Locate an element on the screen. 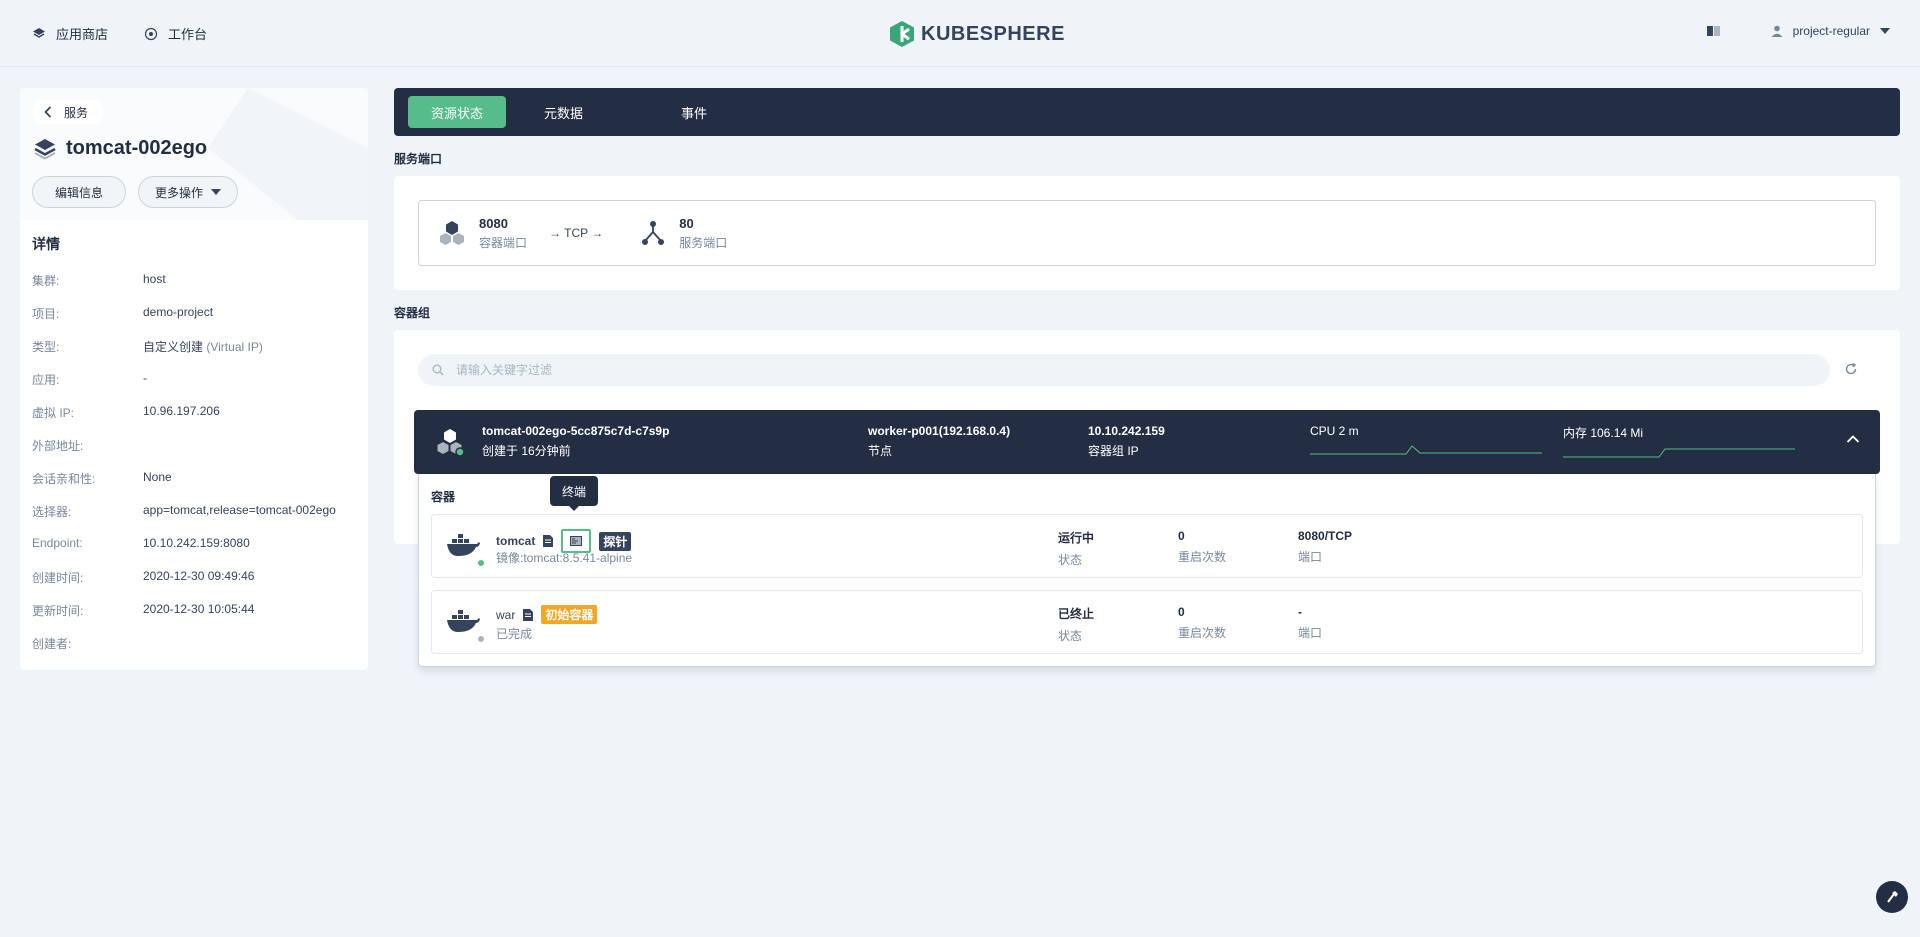 The width and height of the screenshot is (1920, 937). detail-key: 项目: is located at coordinates (46, 314).